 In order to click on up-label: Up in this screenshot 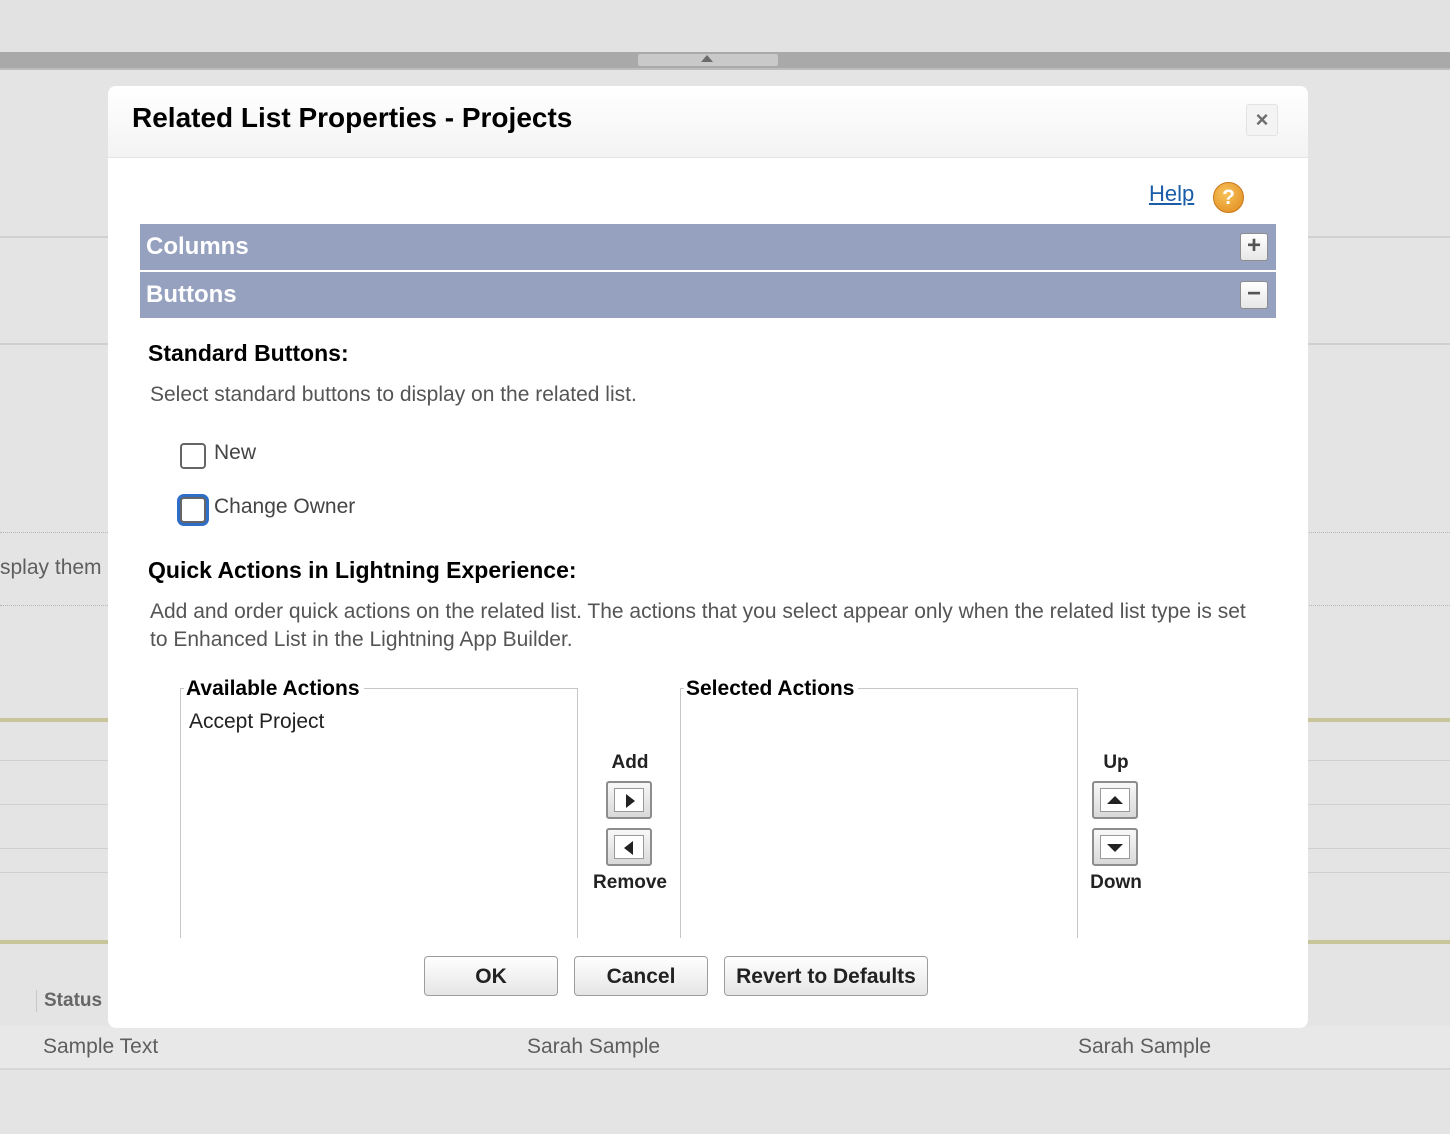, I will do `click(1116, 762)`.